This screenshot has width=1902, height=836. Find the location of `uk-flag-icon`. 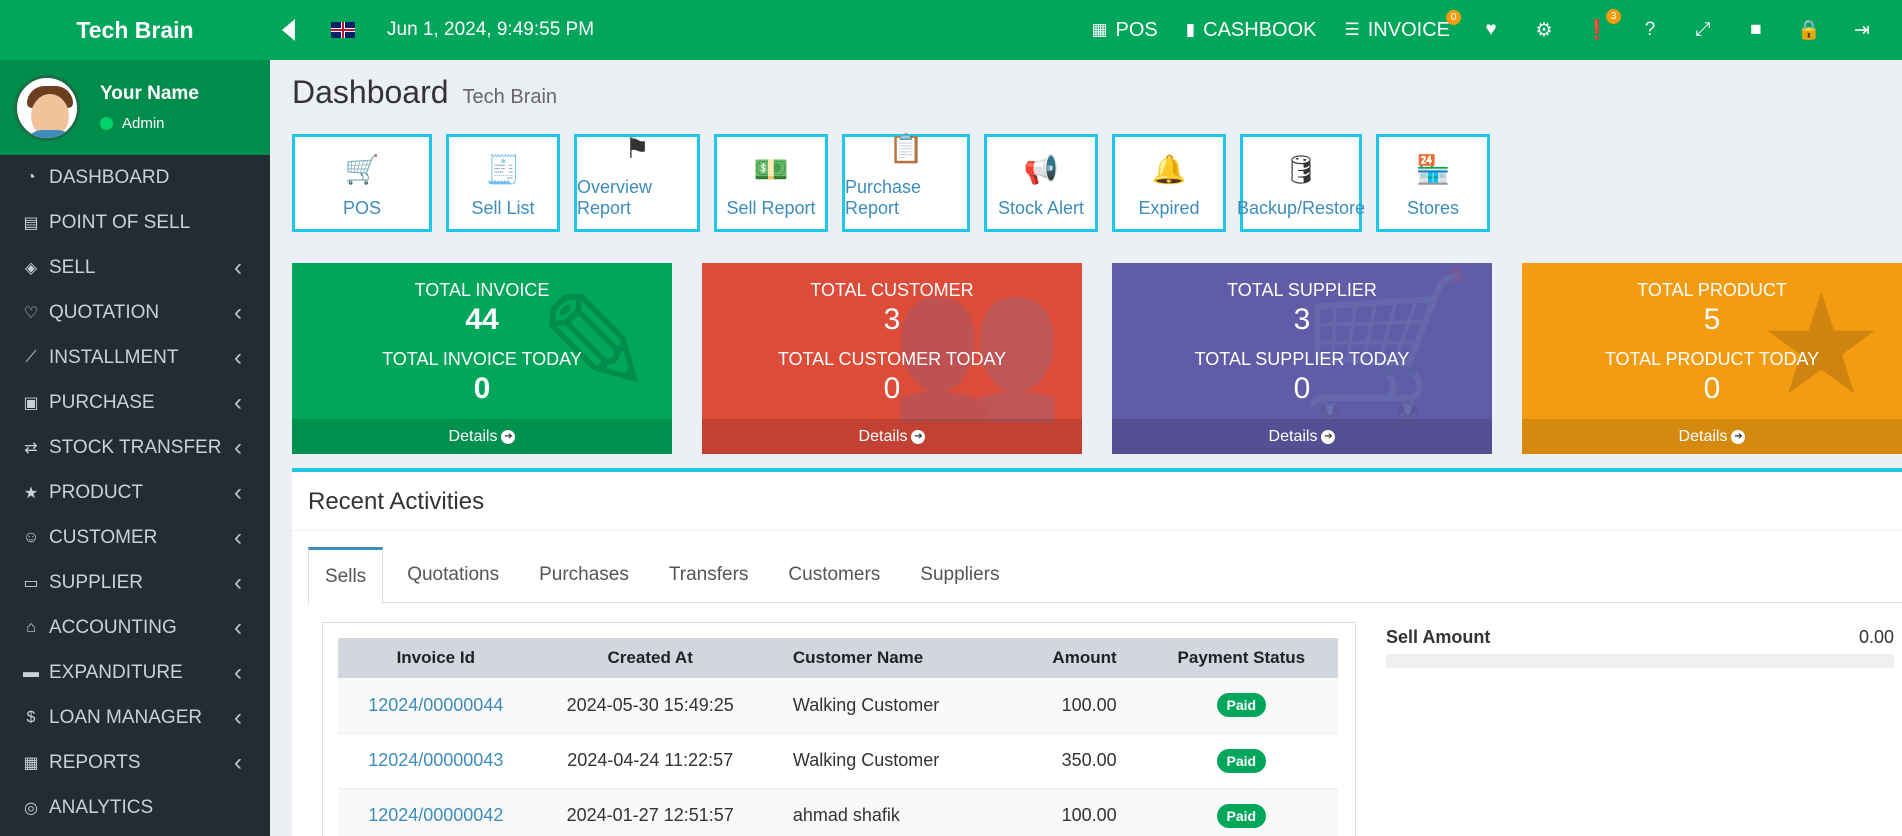

uk-flag-icon is located at coordinates (343, 30).